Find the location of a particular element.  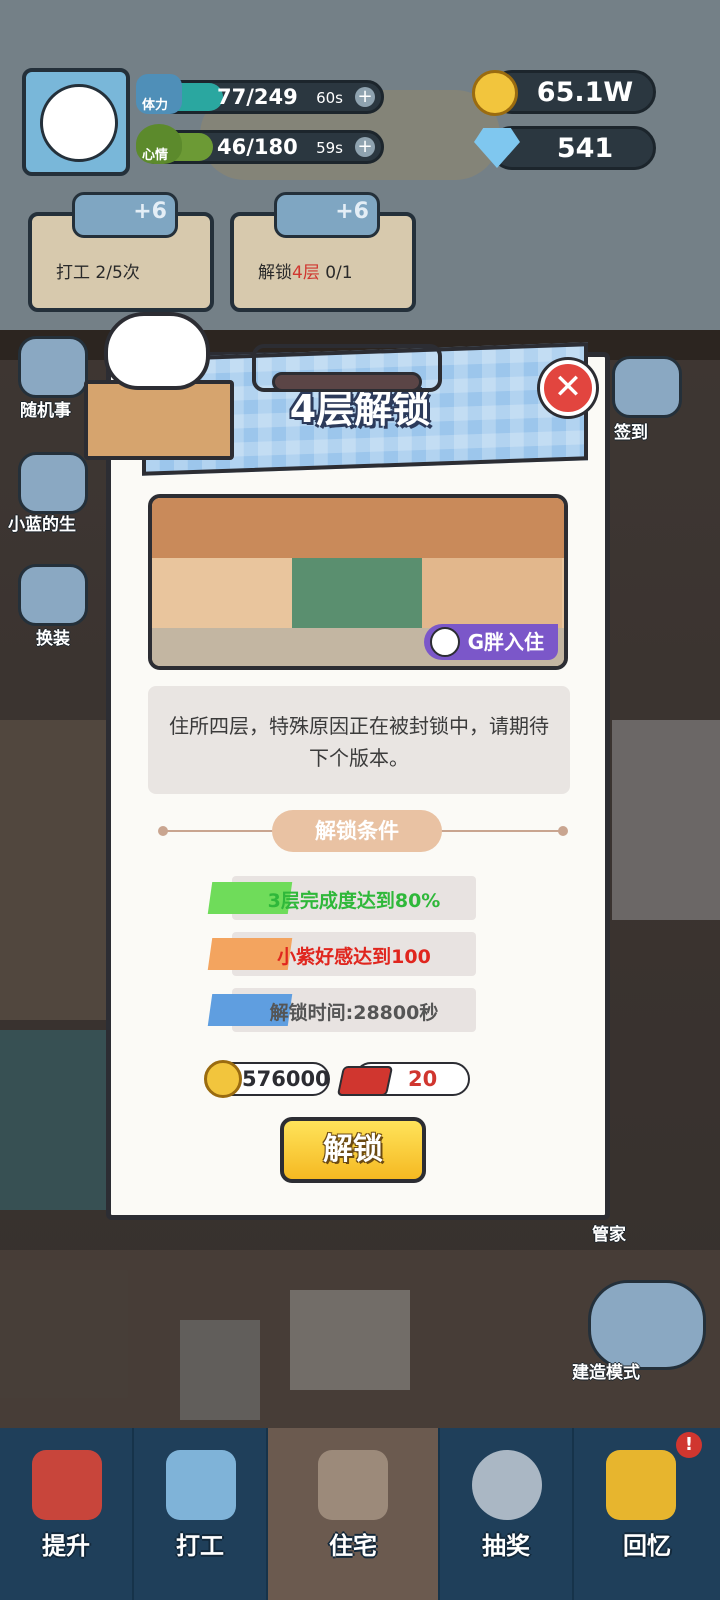

resident-badge-text: G胖入住 is located at coordinates (505, 642).